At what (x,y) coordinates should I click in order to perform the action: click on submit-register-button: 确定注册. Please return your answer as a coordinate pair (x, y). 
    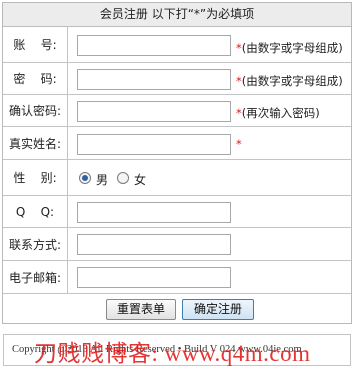
    Looking at the image, I should click on (218, 309).